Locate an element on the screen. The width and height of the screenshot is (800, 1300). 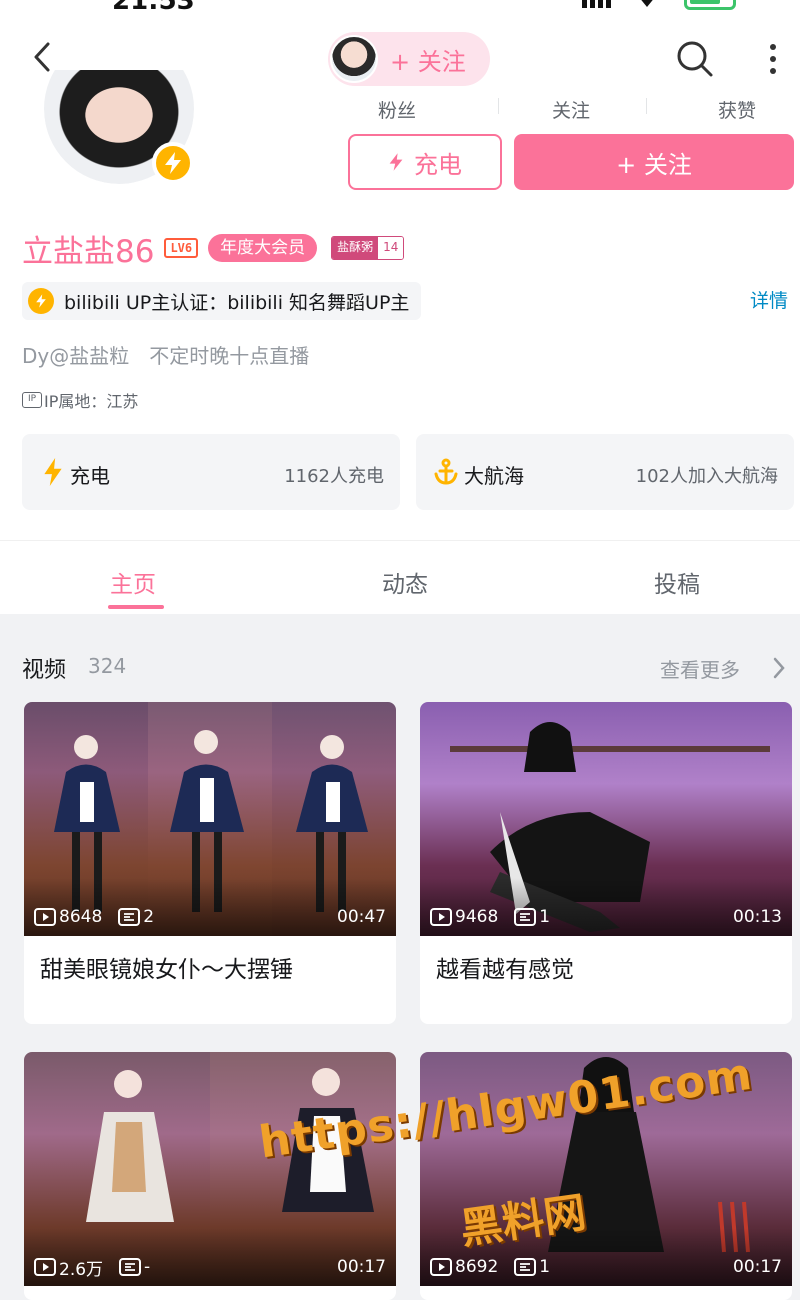
fleet-card: 大航海 102人加入大航海 is located at coordinates (605, 472).